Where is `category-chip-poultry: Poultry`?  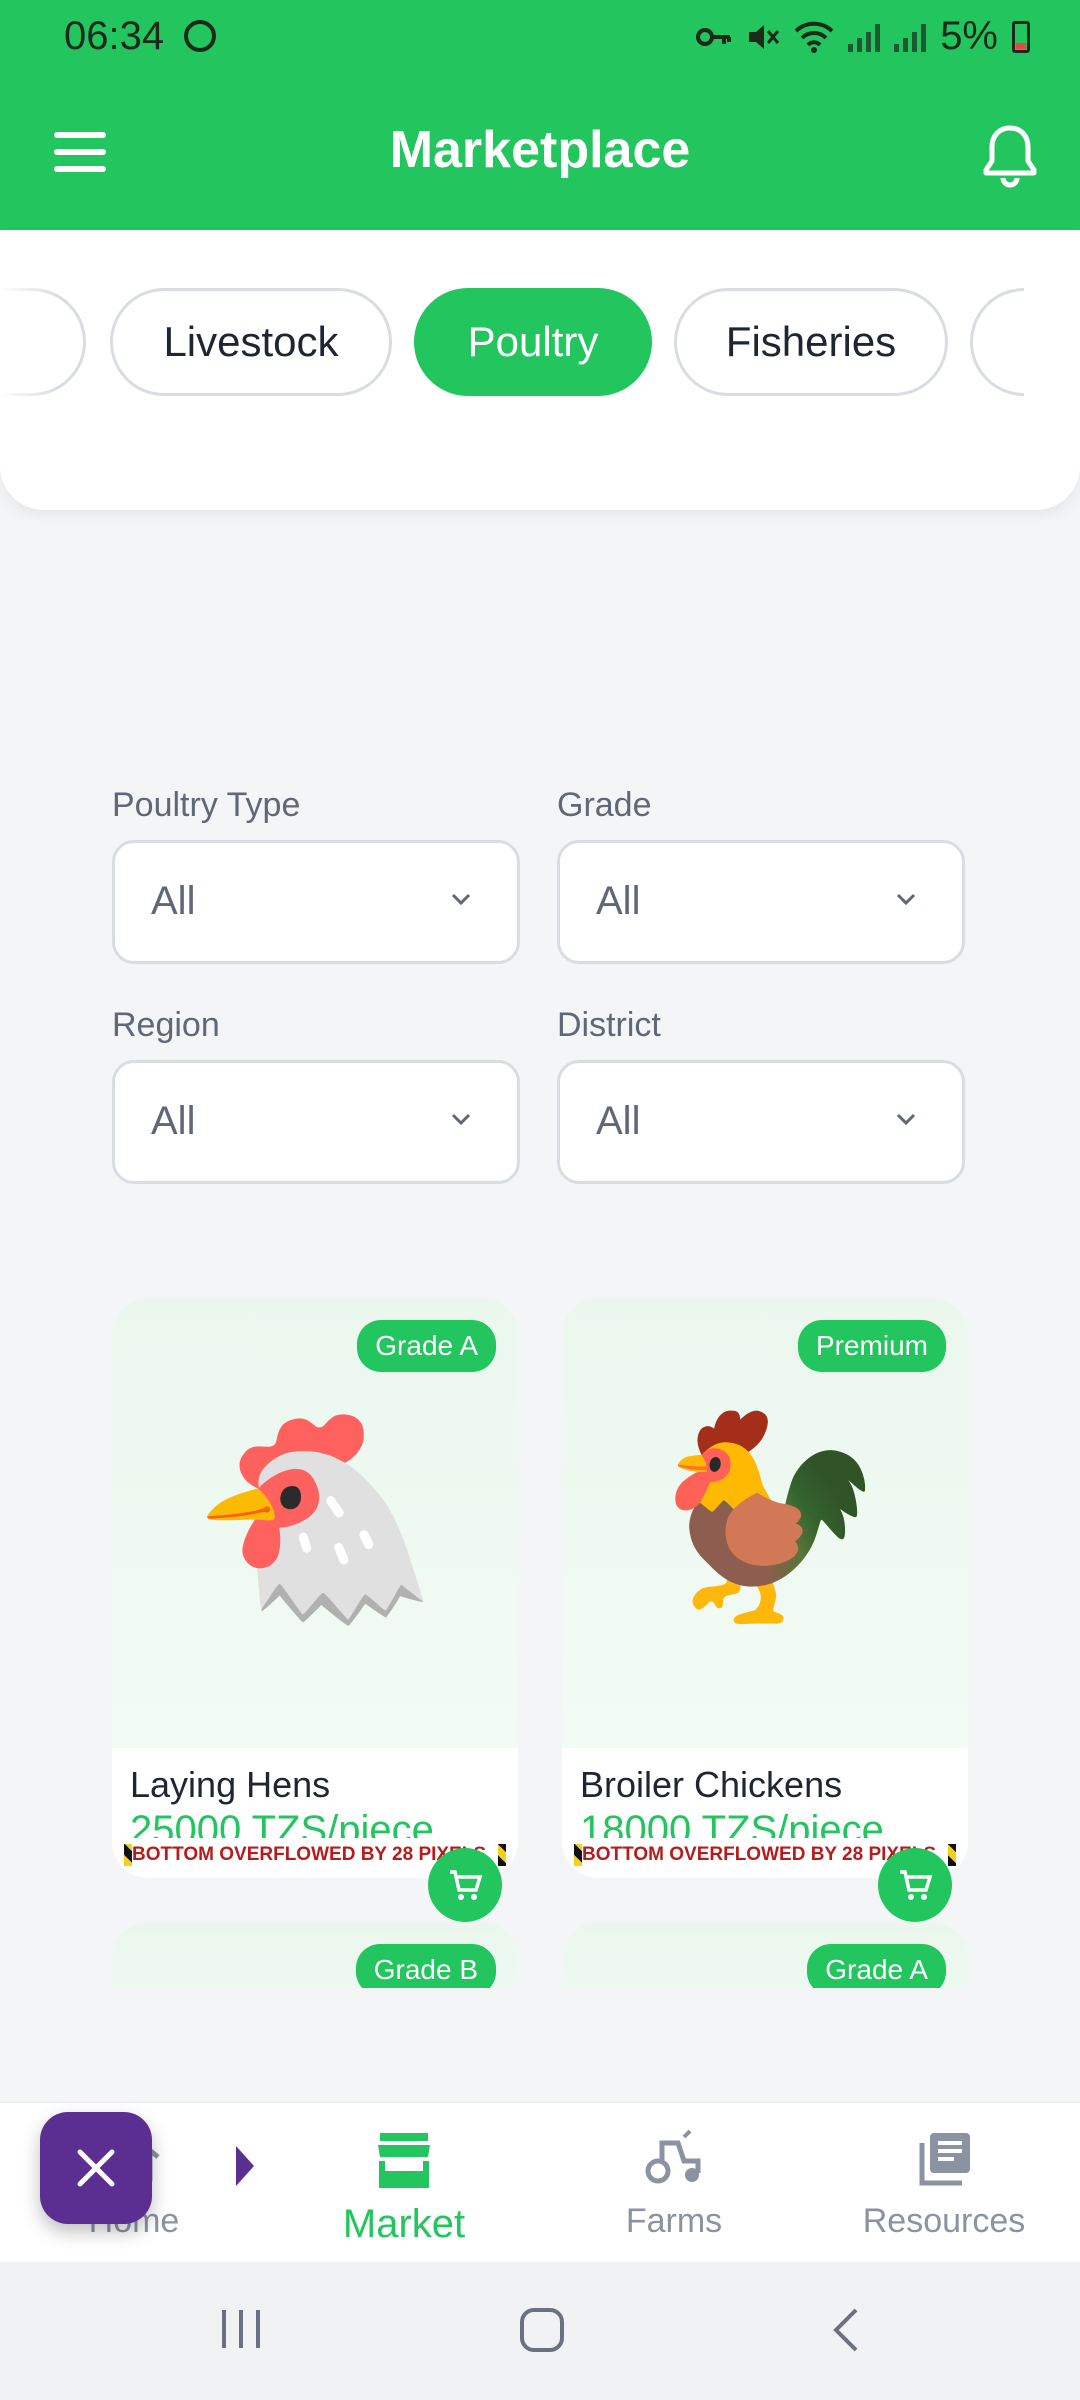
category-chip-poultry: Poultry is located at coordinates (533, 342).